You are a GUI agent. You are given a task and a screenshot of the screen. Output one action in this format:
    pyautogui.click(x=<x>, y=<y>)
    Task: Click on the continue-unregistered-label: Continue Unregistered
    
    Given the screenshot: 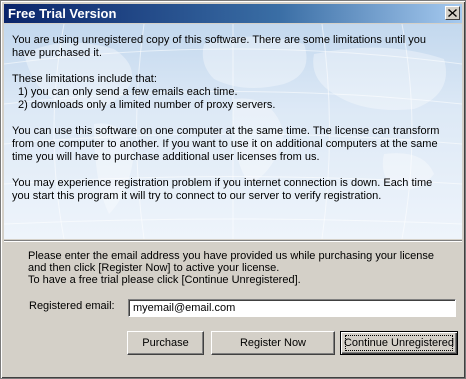 What is the action you would take?
    pyautogui.click(x=399, y=342)
    